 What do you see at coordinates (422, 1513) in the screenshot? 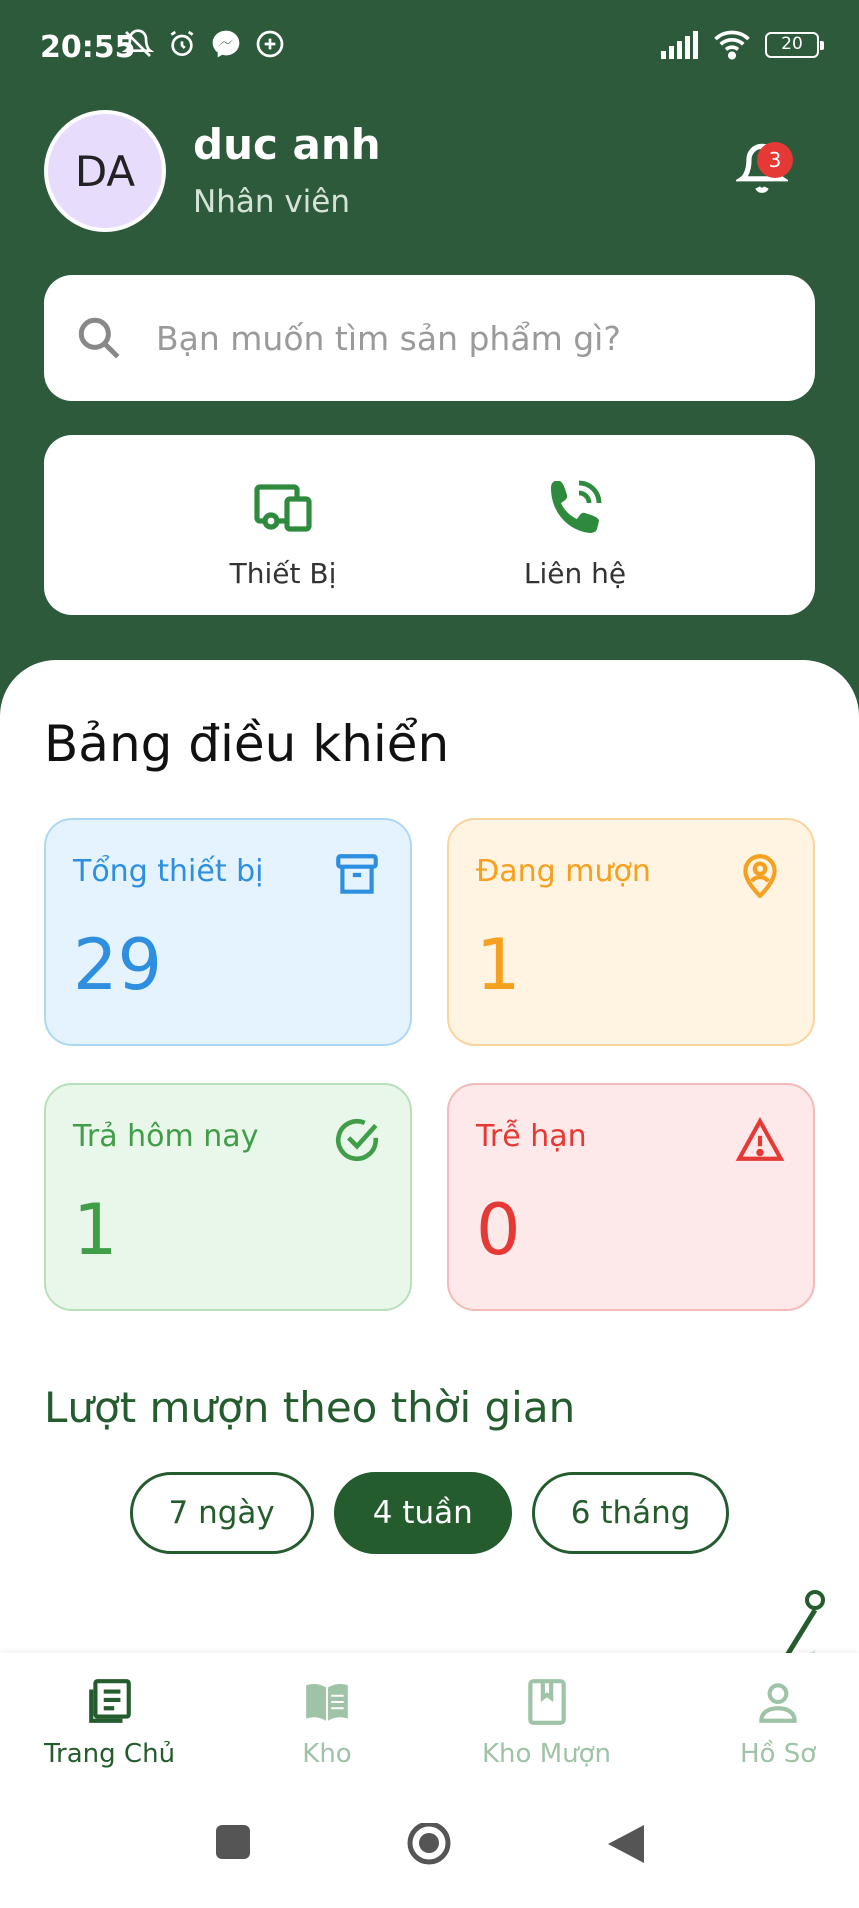
I see `range-4-weeks: 4 tuần` at bounding box center [422, 1513].